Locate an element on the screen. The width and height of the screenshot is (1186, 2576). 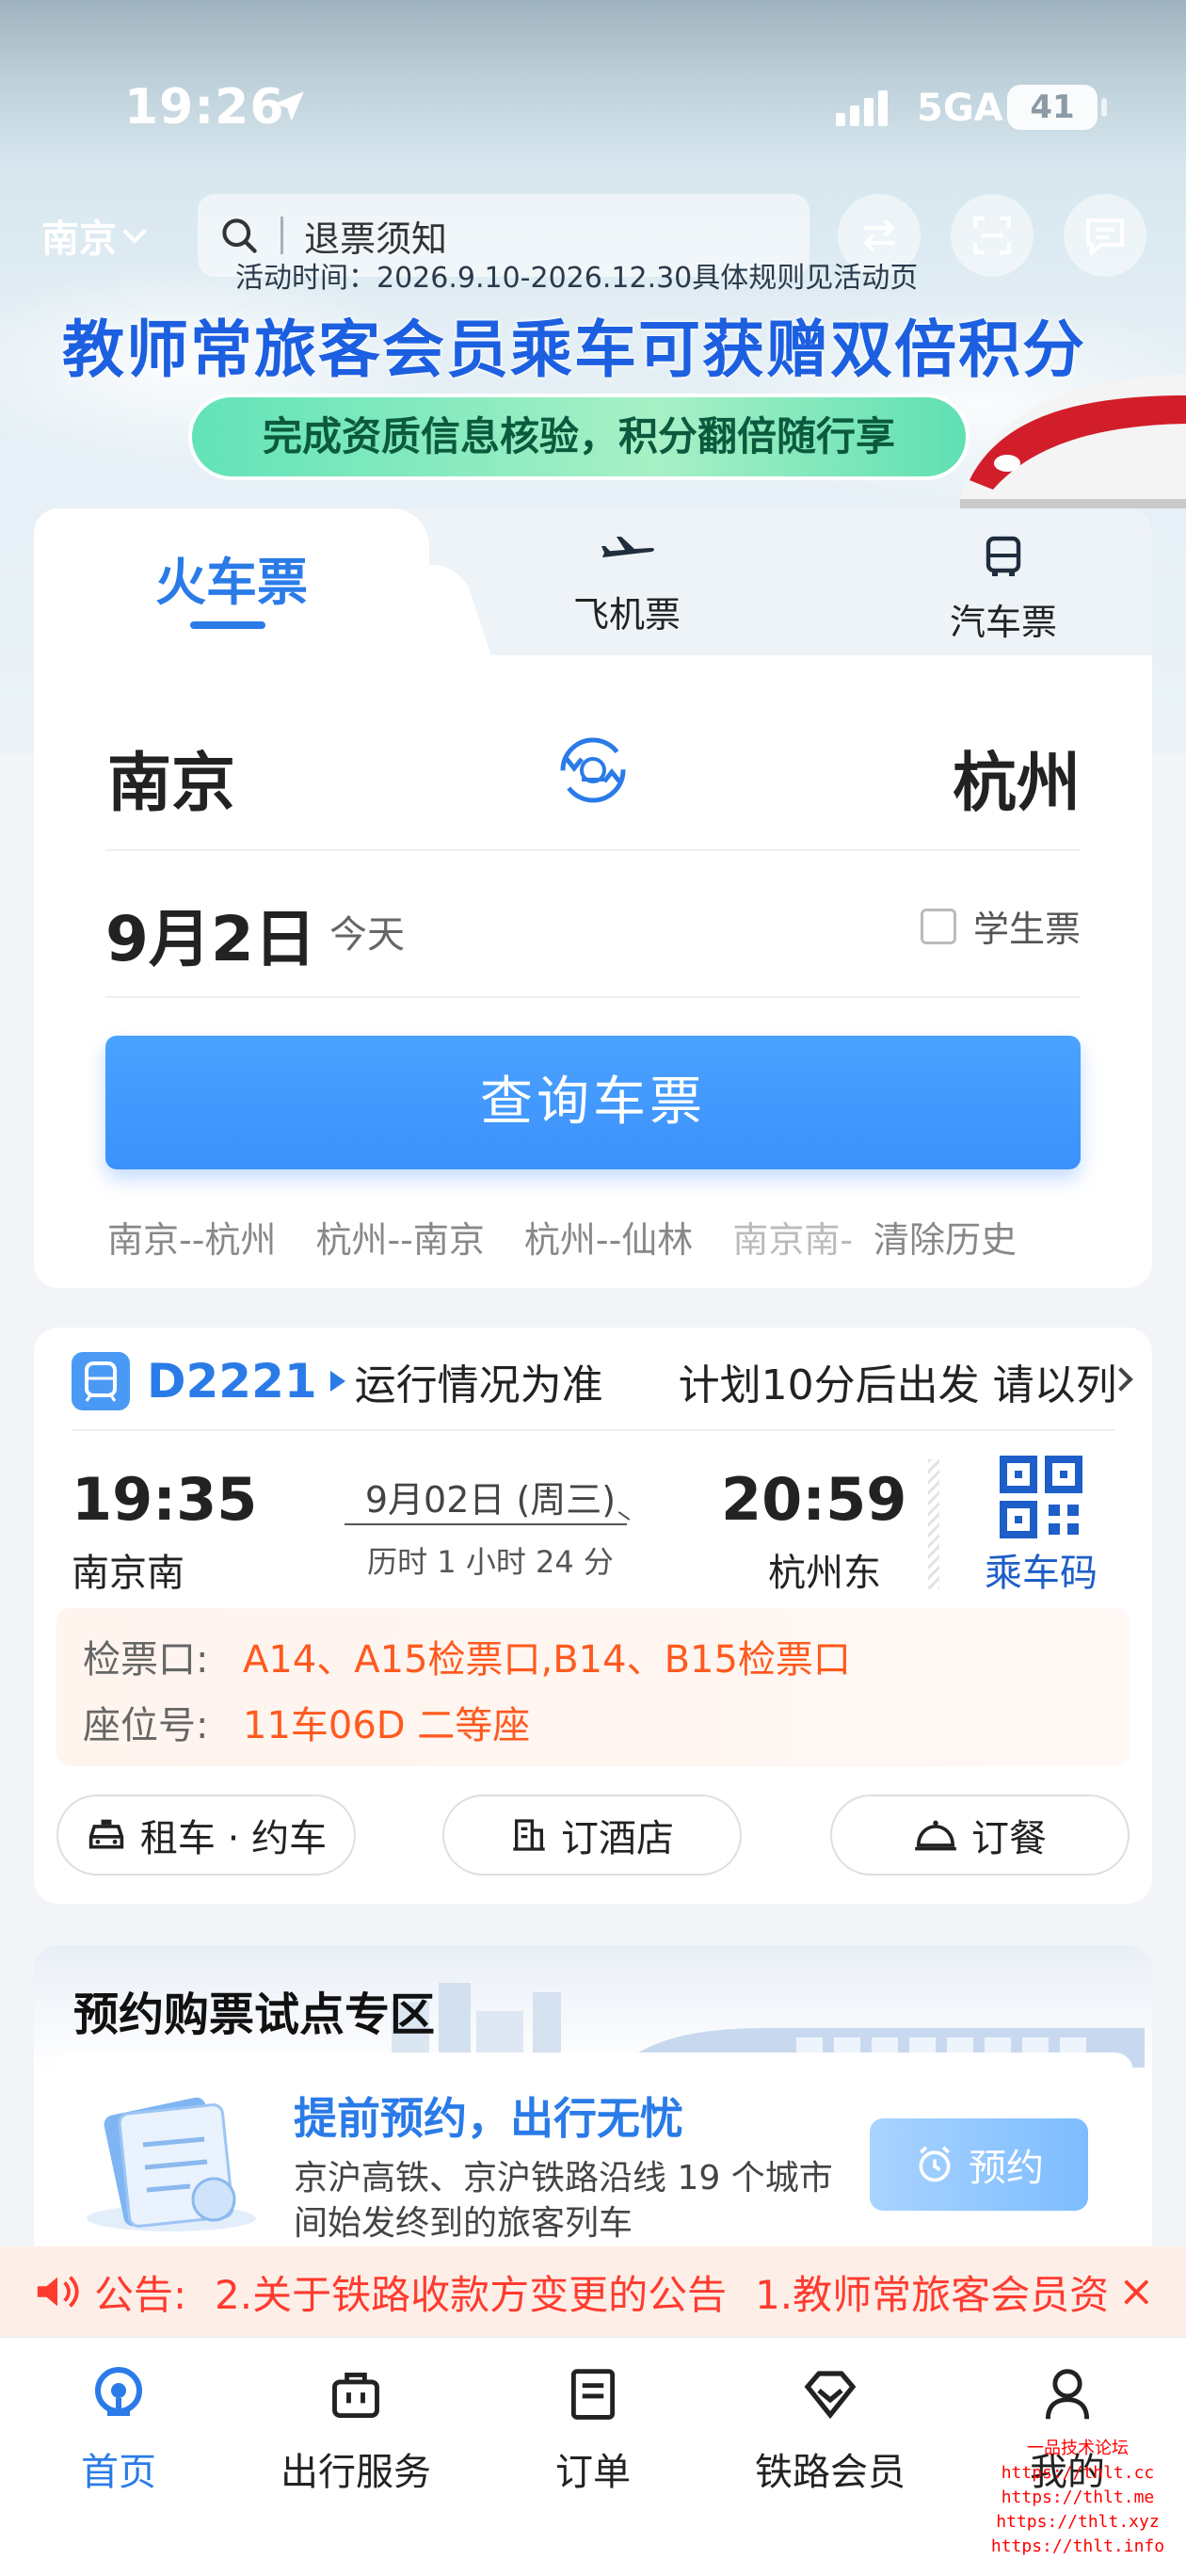
tab-flight-label: 飞机票 is located at coordinates (626, 615).